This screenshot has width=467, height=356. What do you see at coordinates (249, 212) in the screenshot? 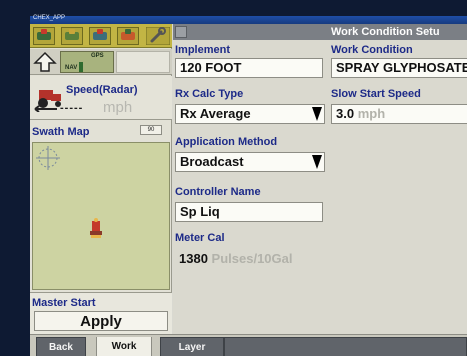
I see `controller-name-field: Sp Liq` at bounding box center [249, 212].